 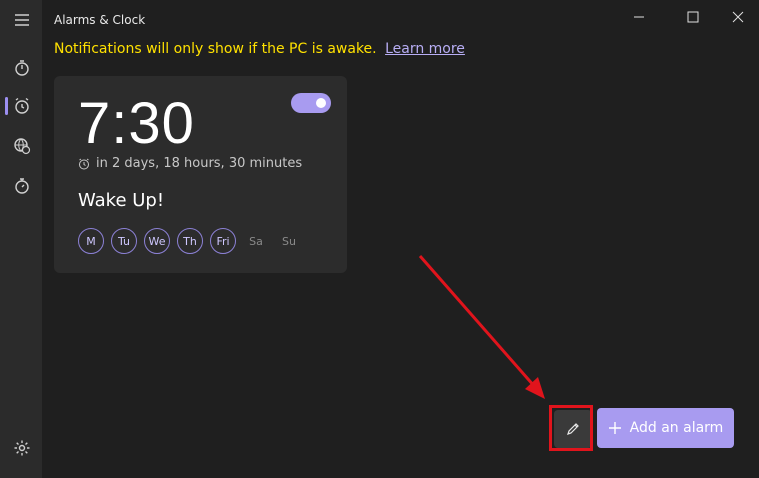 I want to click on alarm-days: M Tu We Th Fri Sa Su, so click(x=190, y=241).